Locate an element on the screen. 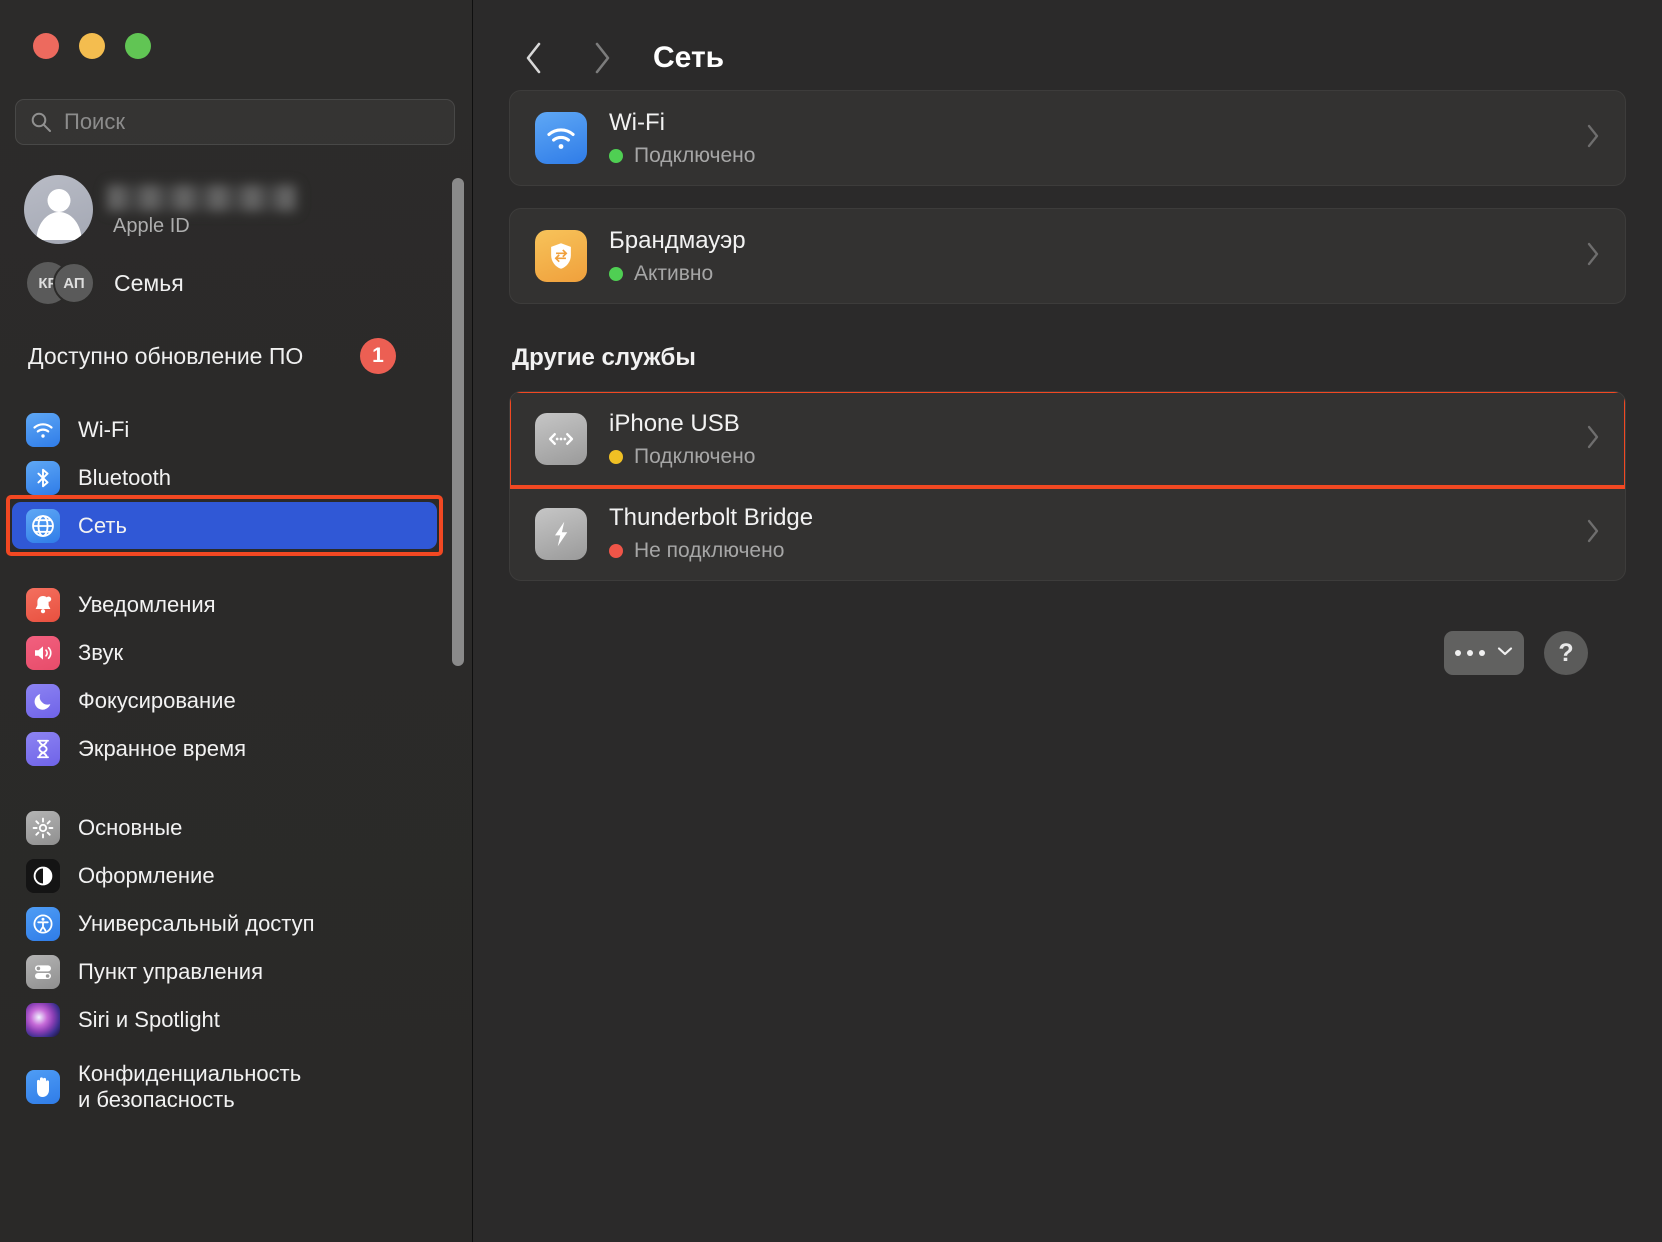 The height and width of the screenshot is (1242, 1662). globe-icon is located at coordinates (43, 525).